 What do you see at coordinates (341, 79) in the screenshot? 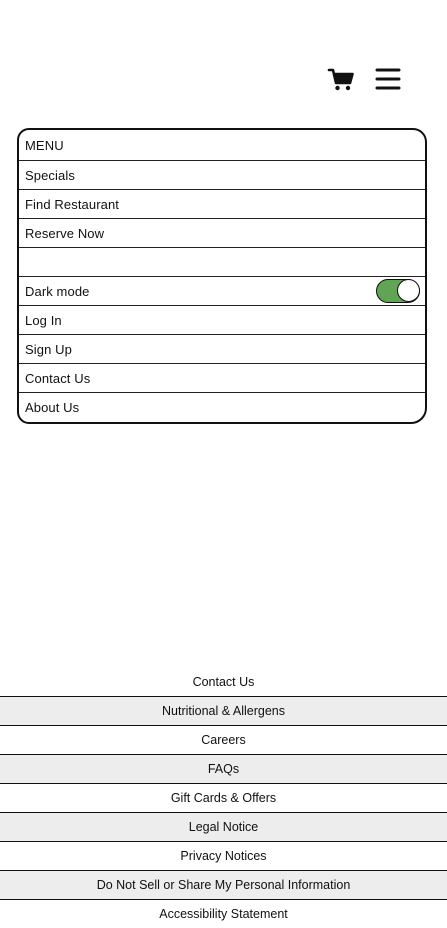
I see `shopping-cart-icon` at bounding box center [341, 79].